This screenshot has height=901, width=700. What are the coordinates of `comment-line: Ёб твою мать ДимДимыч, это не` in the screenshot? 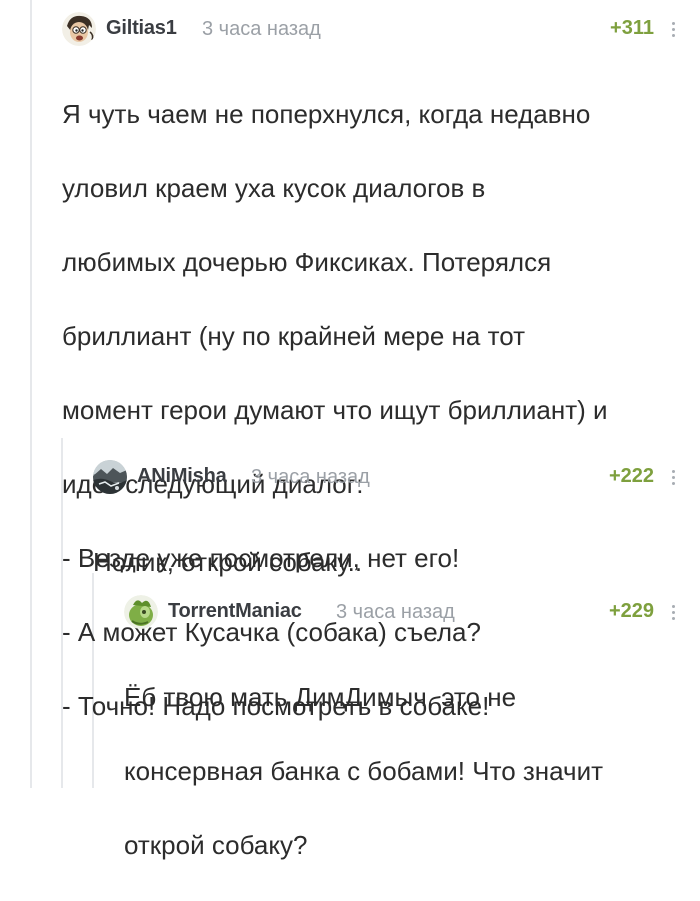 It's located at (320, 697).